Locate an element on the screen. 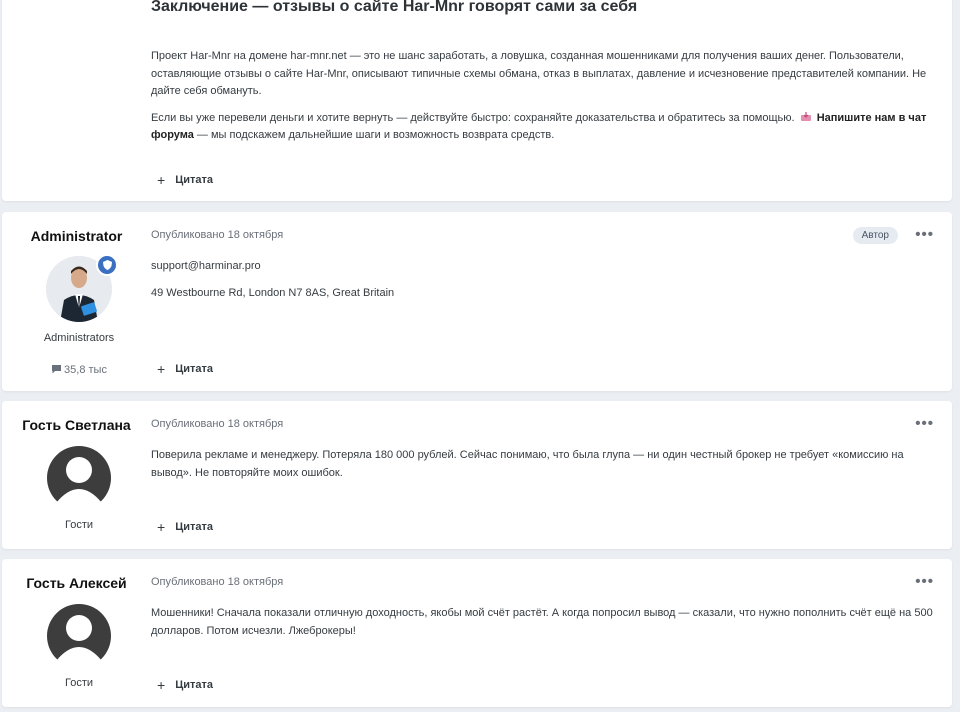 This screenshot has width=960, height=712. comment-icon is located at coordinates (56, 370).